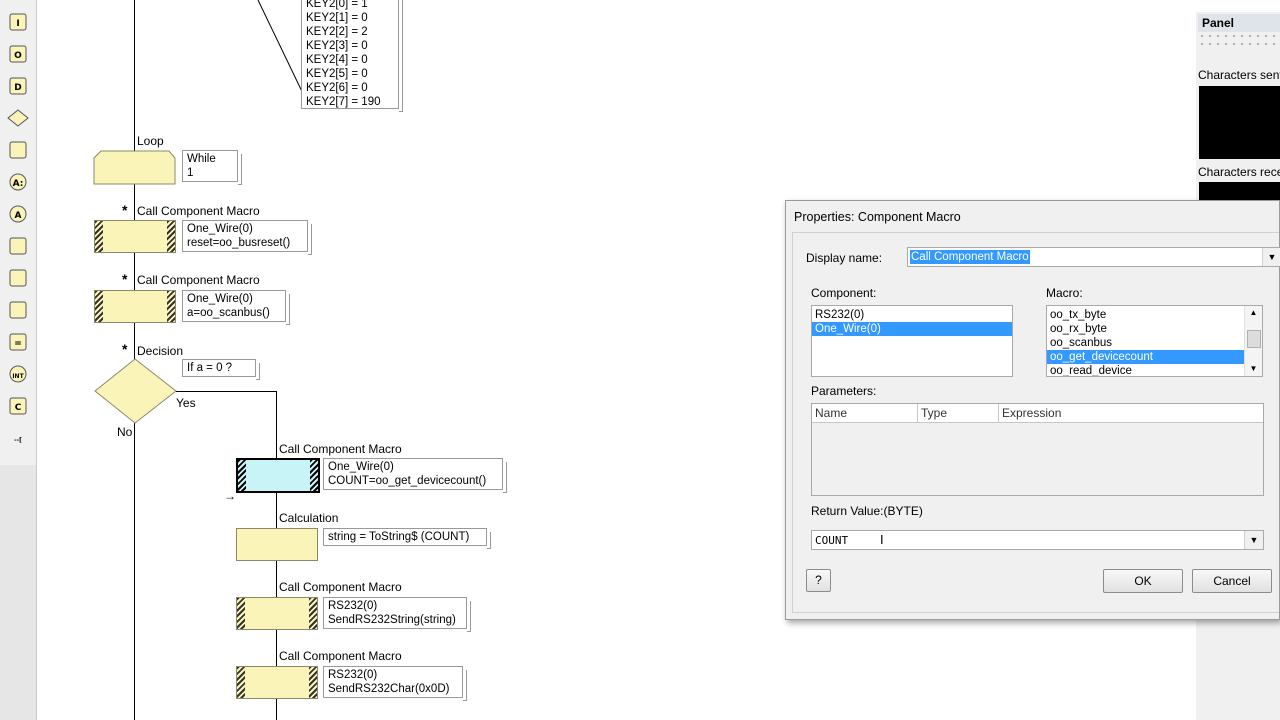 This screenshot has height=720, width=1280. I want to click on scroll-up-icon: ▲, so click(1253, 313).